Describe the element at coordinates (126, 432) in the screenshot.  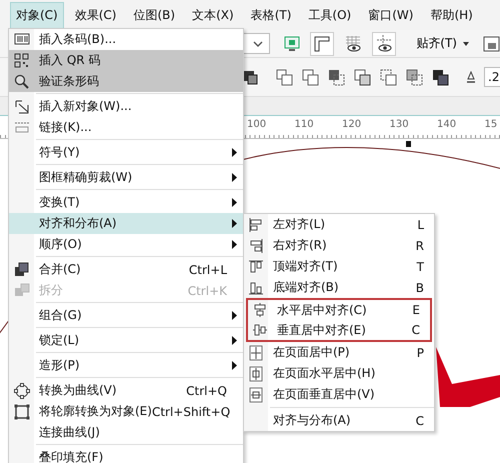
I see `menu-item: 连接曲线(J)` at that location.